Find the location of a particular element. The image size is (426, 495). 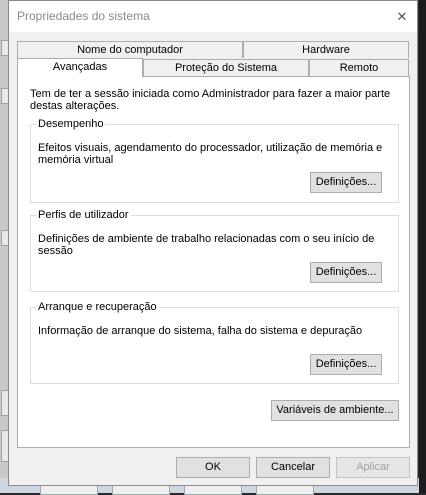

performance-group-title: Desempenho is located at coordinates (71, 124).